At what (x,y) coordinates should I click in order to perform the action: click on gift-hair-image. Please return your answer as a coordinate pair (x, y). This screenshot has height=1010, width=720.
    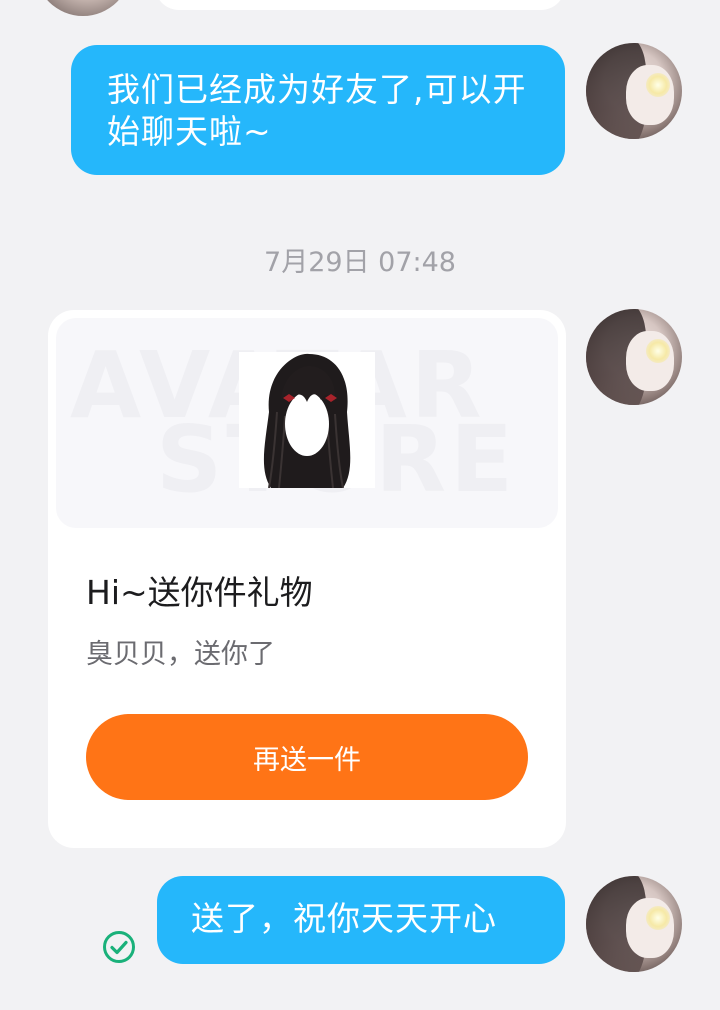
    Looking at the image, I should click on (307, 420).